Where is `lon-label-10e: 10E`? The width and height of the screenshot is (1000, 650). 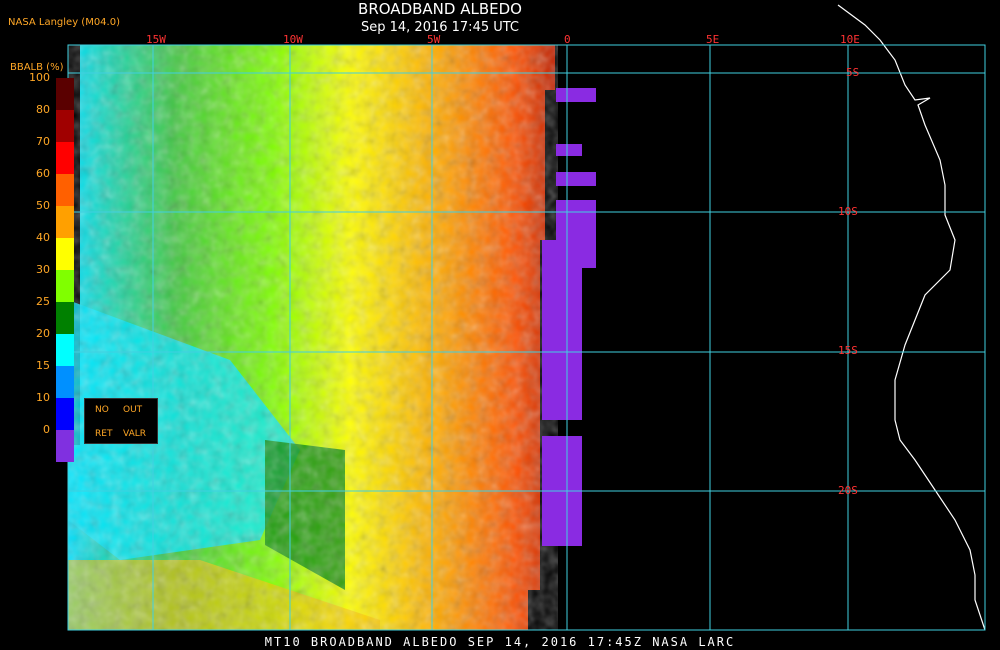
lon-label-10e: 10E is located at coordinates (850, 39).